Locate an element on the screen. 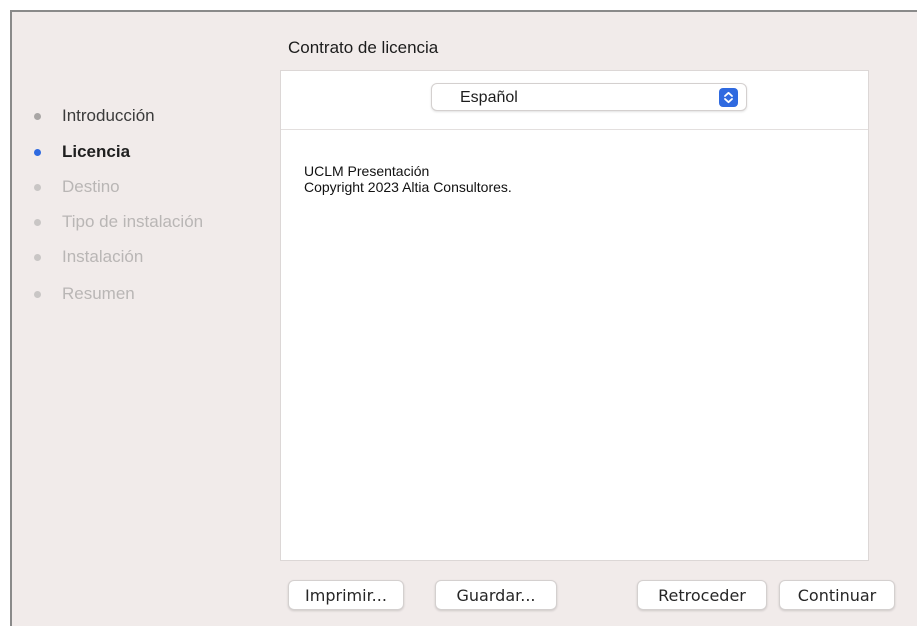  language-select-value: Español is located at coordinates (489, 97).